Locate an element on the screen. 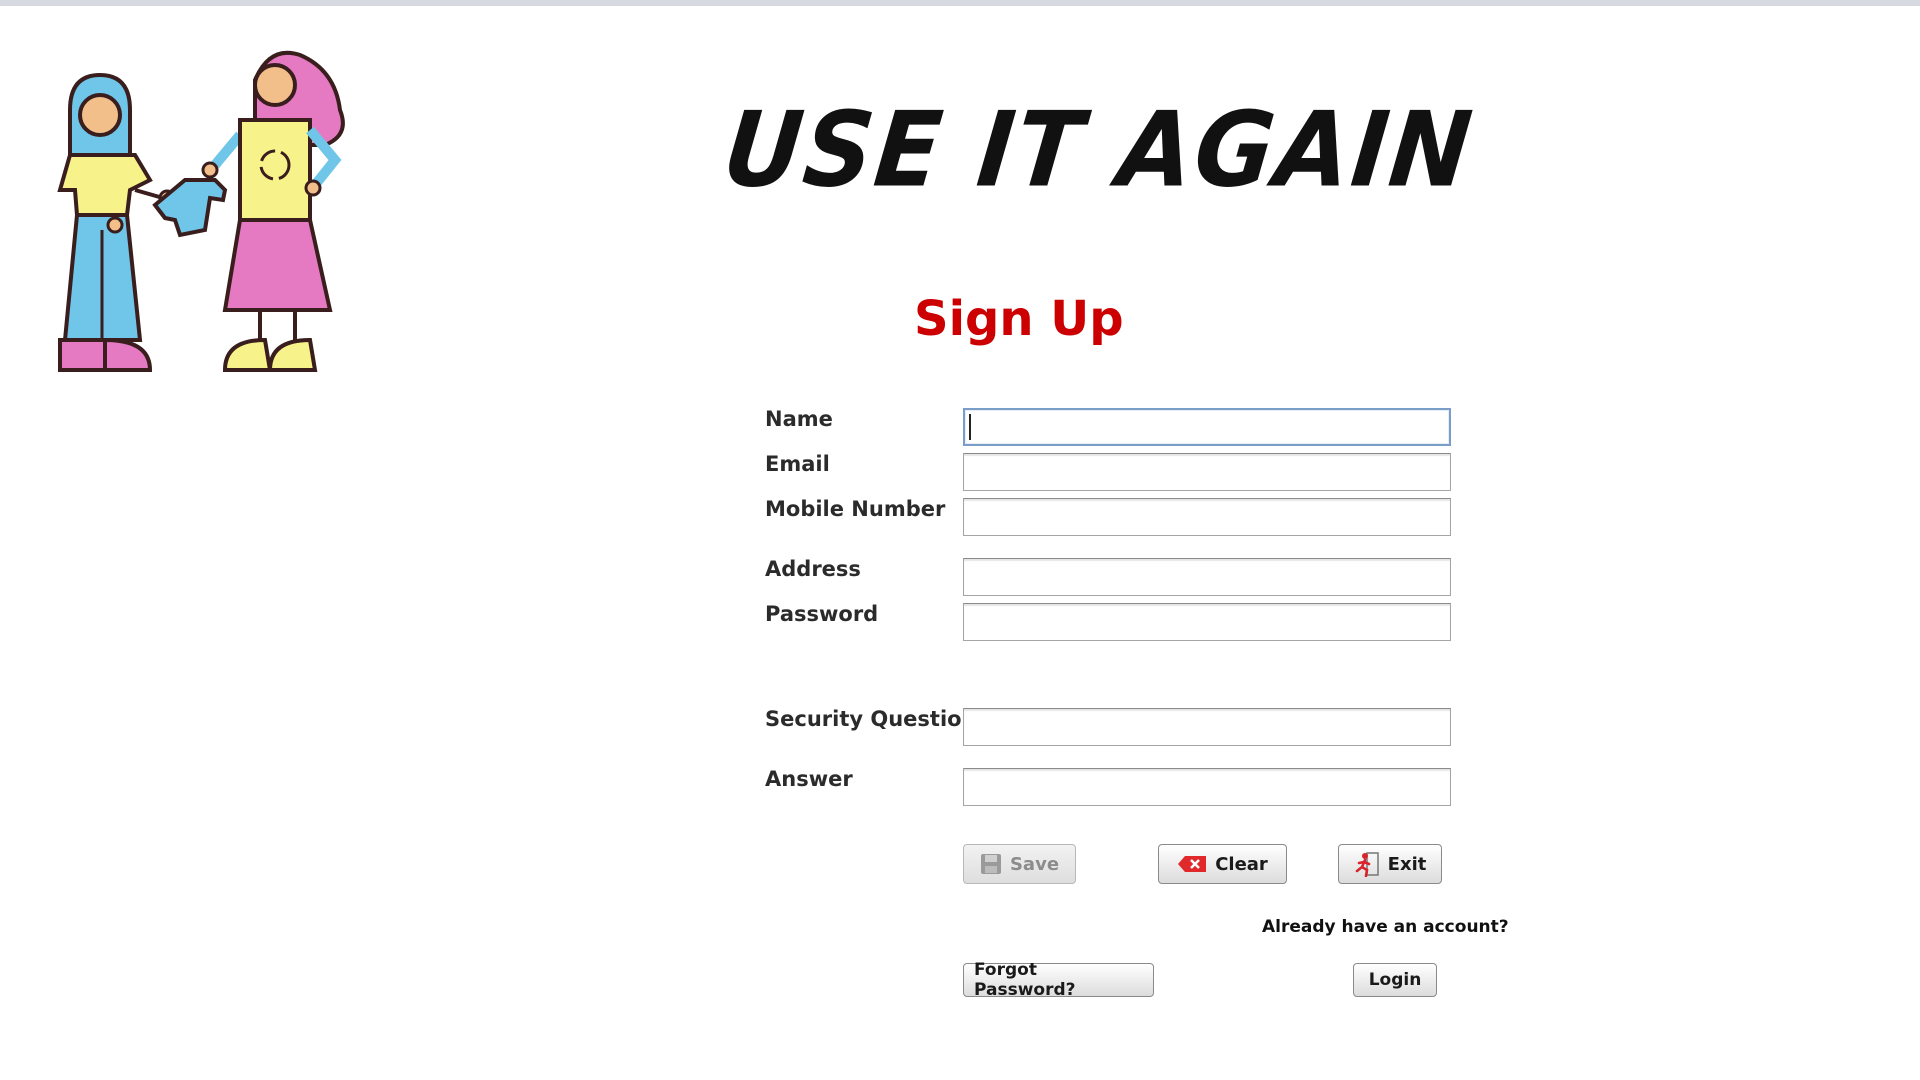  password-label: Password is located at coordinates (822, 614).